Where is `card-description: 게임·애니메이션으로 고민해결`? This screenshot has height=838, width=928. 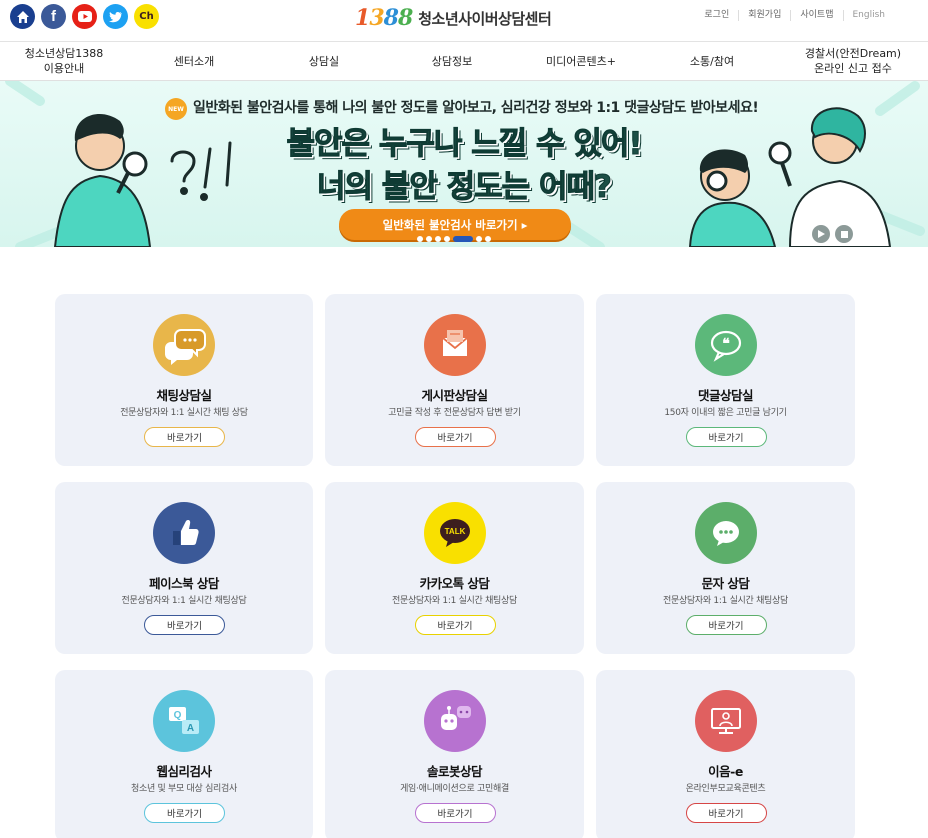
card-description: 게임·애니메이션으로 고민해결 is located at coordinates (454, 789).